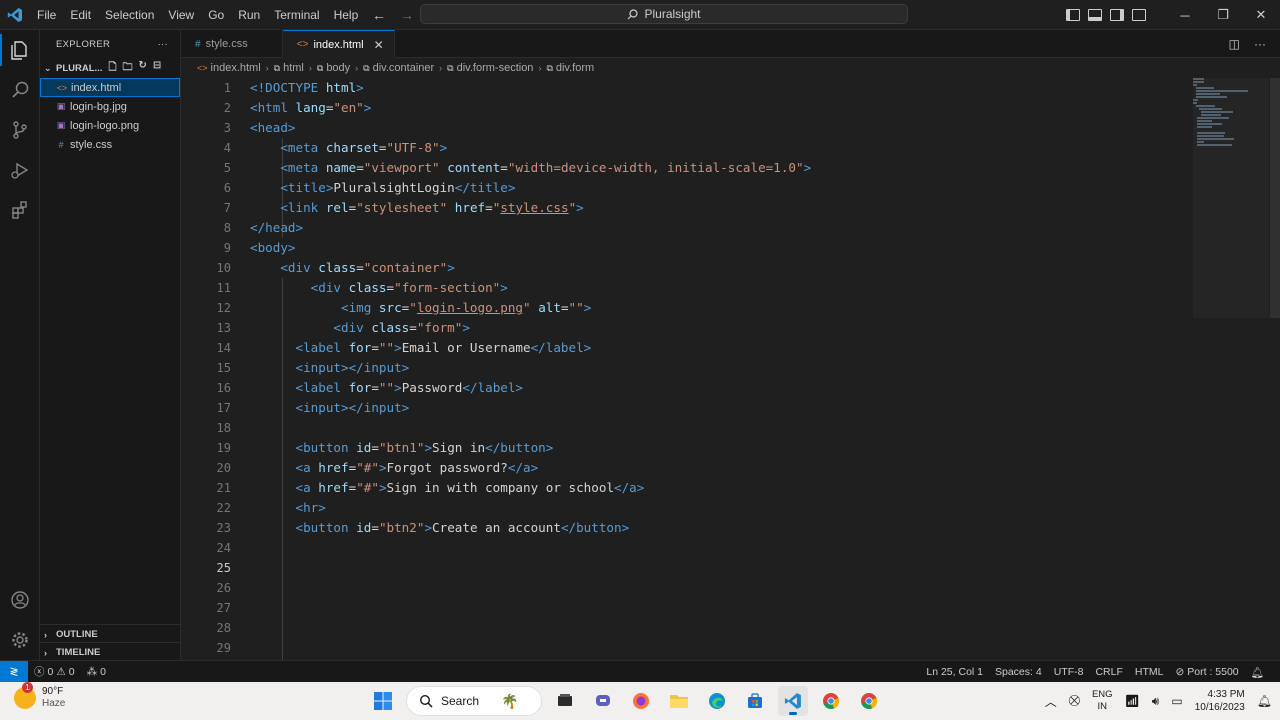 This screenshot has width=1280, height=720. What do you see at coordinates (346, 15) in the screenshot?
I see `menu-help: Help` at bounding box center [346, 15].